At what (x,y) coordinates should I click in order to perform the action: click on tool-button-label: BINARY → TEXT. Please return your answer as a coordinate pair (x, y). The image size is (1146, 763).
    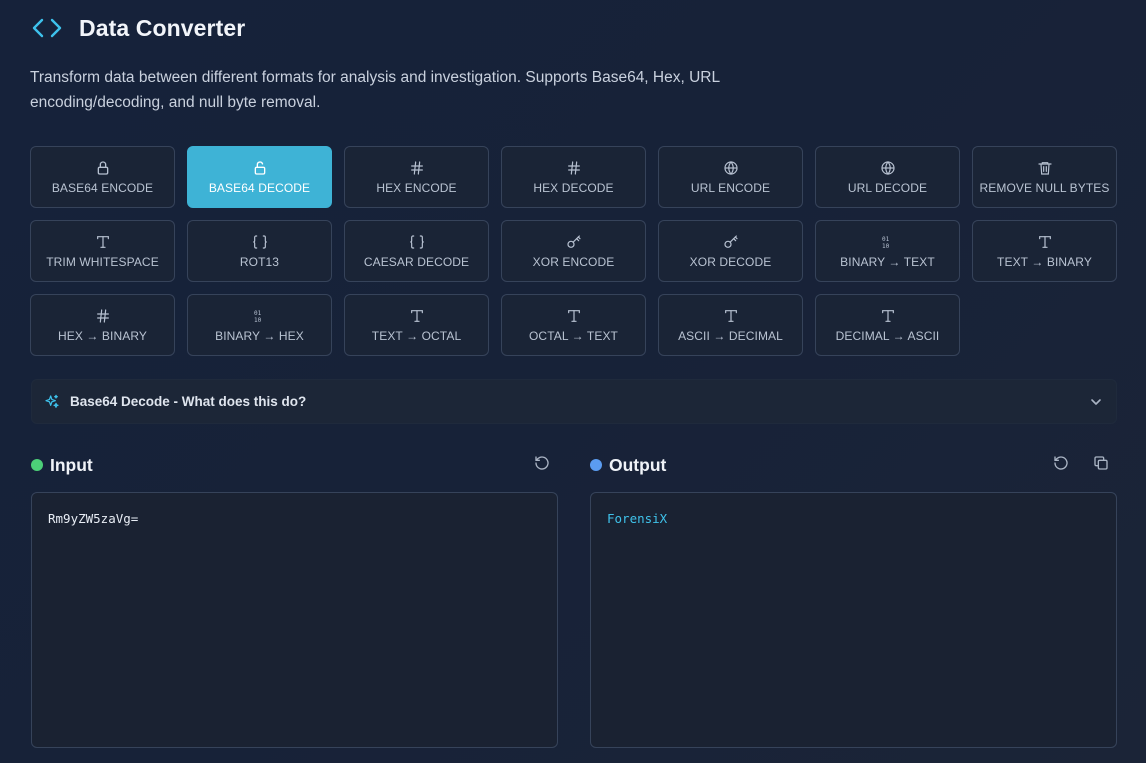
    Looking at the image, I should click on (887, 262).